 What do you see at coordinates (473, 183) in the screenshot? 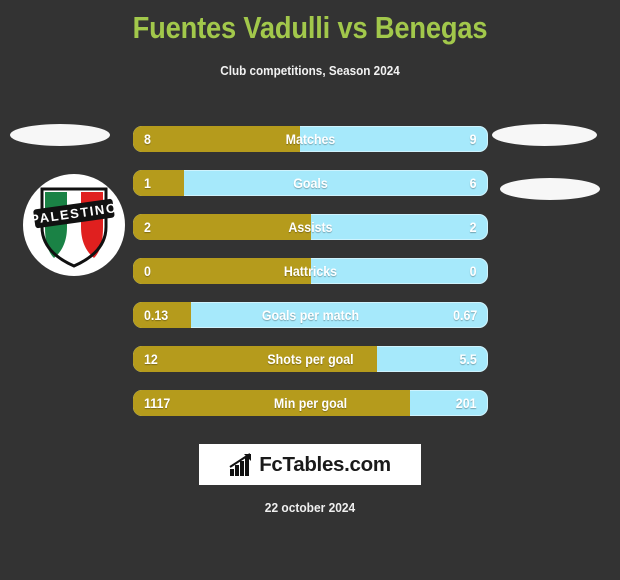
I see `stat-value-away: 6` at bounding box center [473, 183].